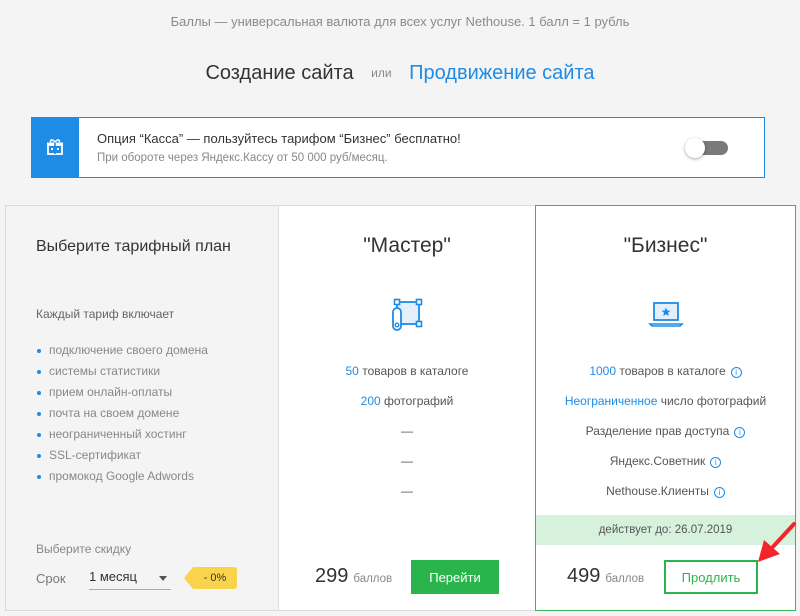 The image size is (800, 616). I want to click on tab-site-promotion: Продвижение сайта, so click(501, 73).